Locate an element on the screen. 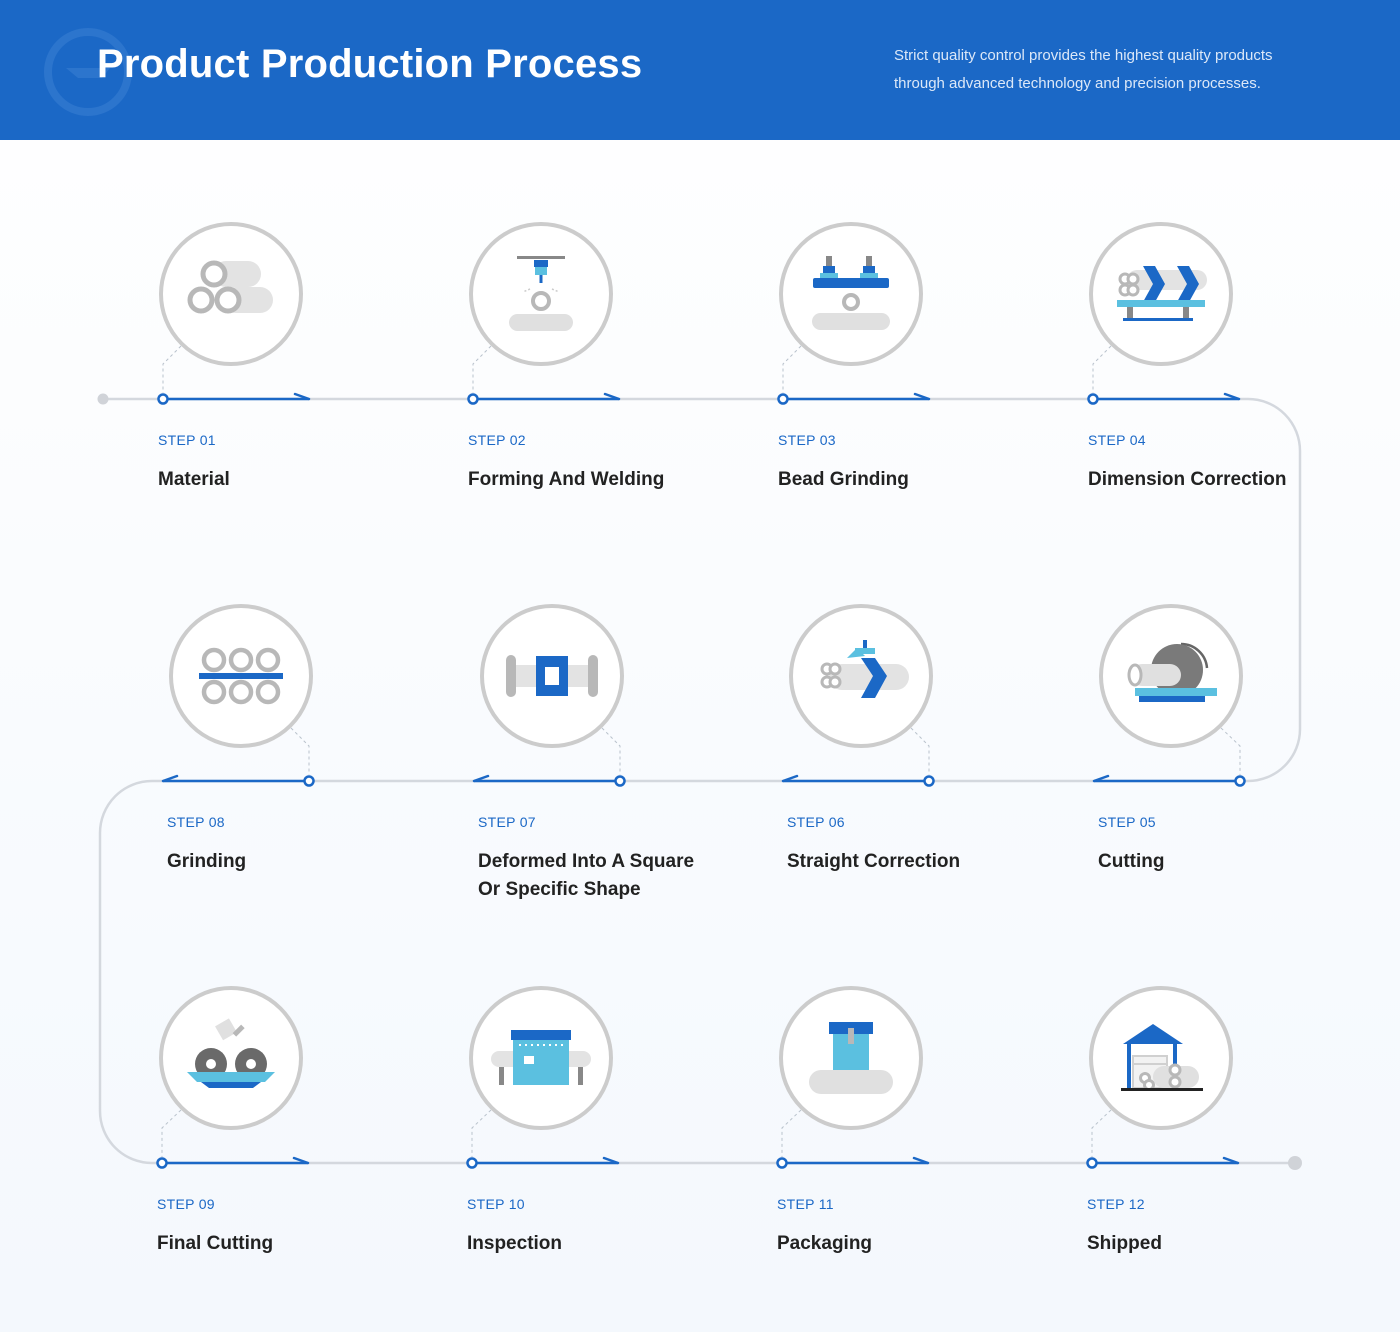  track-start-dot is located at coordinates (103, 399).